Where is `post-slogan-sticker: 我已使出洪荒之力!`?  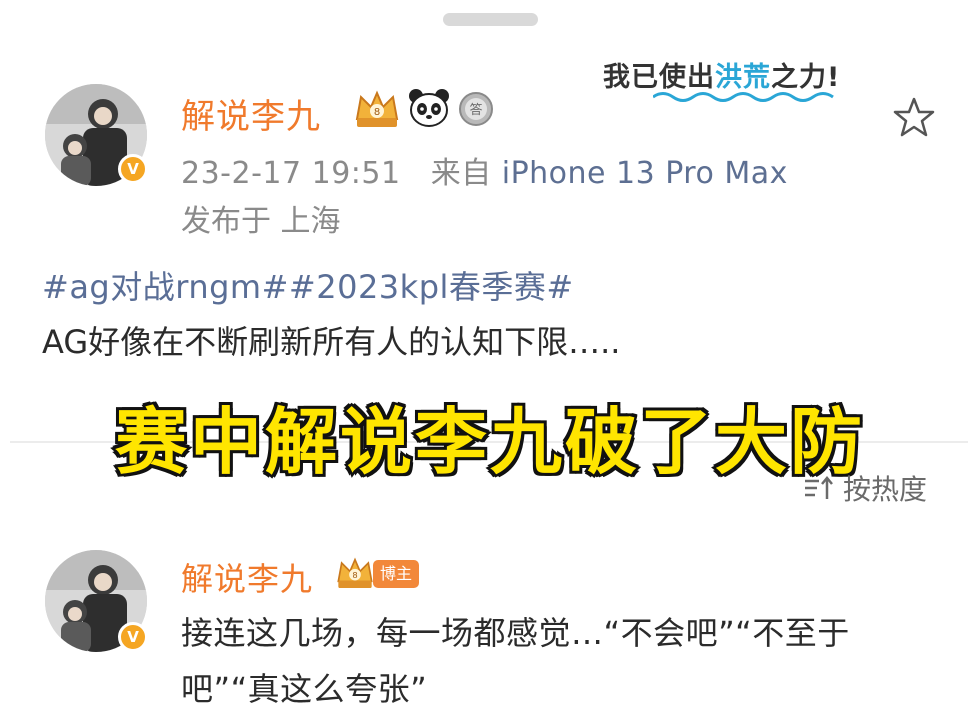
post-slogan-sticker: 我已使出洪荒之力! is located at coordinates (721, 74).